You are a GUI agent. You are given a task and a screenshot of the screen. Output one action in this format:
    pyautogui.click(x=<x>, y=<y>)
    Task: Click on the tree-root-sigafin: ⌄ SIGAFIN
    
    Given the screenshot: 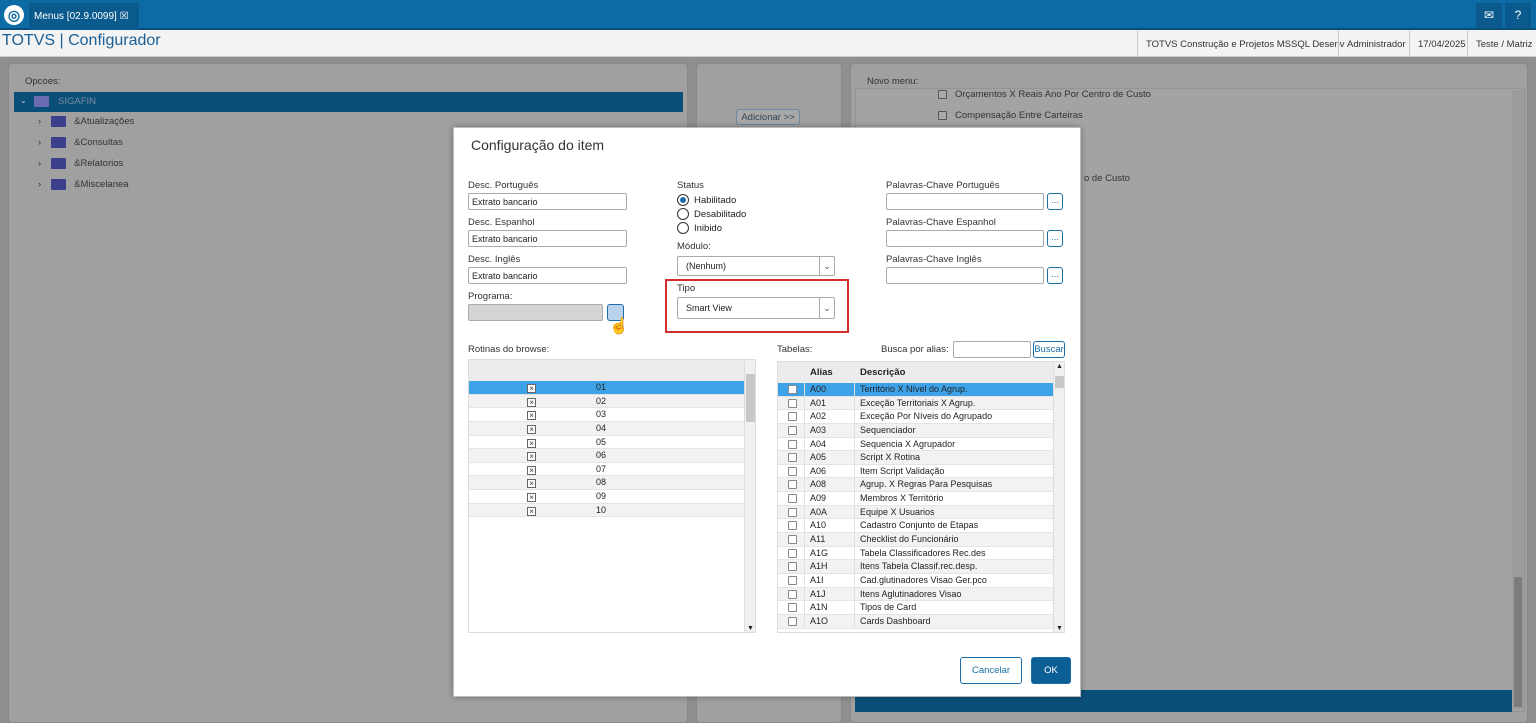 What is the action you would take?
    pyautogui.click(x=348, y=102)
    